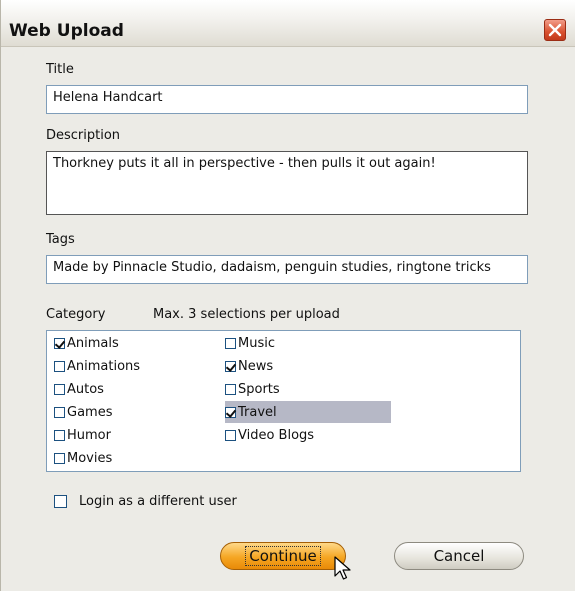 The image size is (575, 591). What do you see at coordinates (60, 501) in the screenshot?
I see `login-different-user-checkbox` at bounding box center [60, 501].